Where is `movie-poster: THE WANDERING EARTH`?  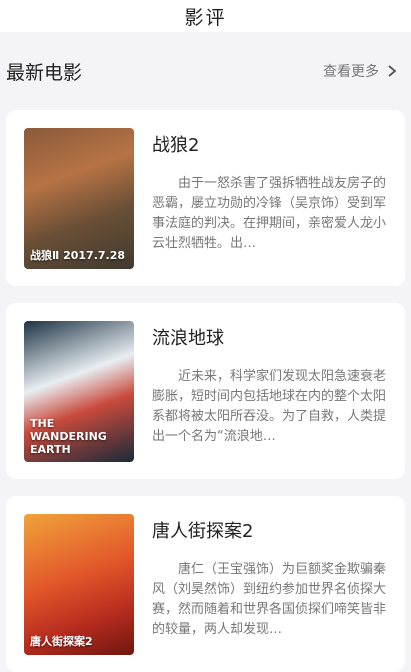
movie-poster: THE WANDERING EARTH is located at coordinates (79, 391).